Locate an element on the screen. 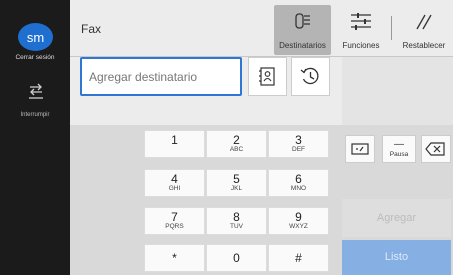  functions-tab: Funciones is located at coordinates (361, 30).